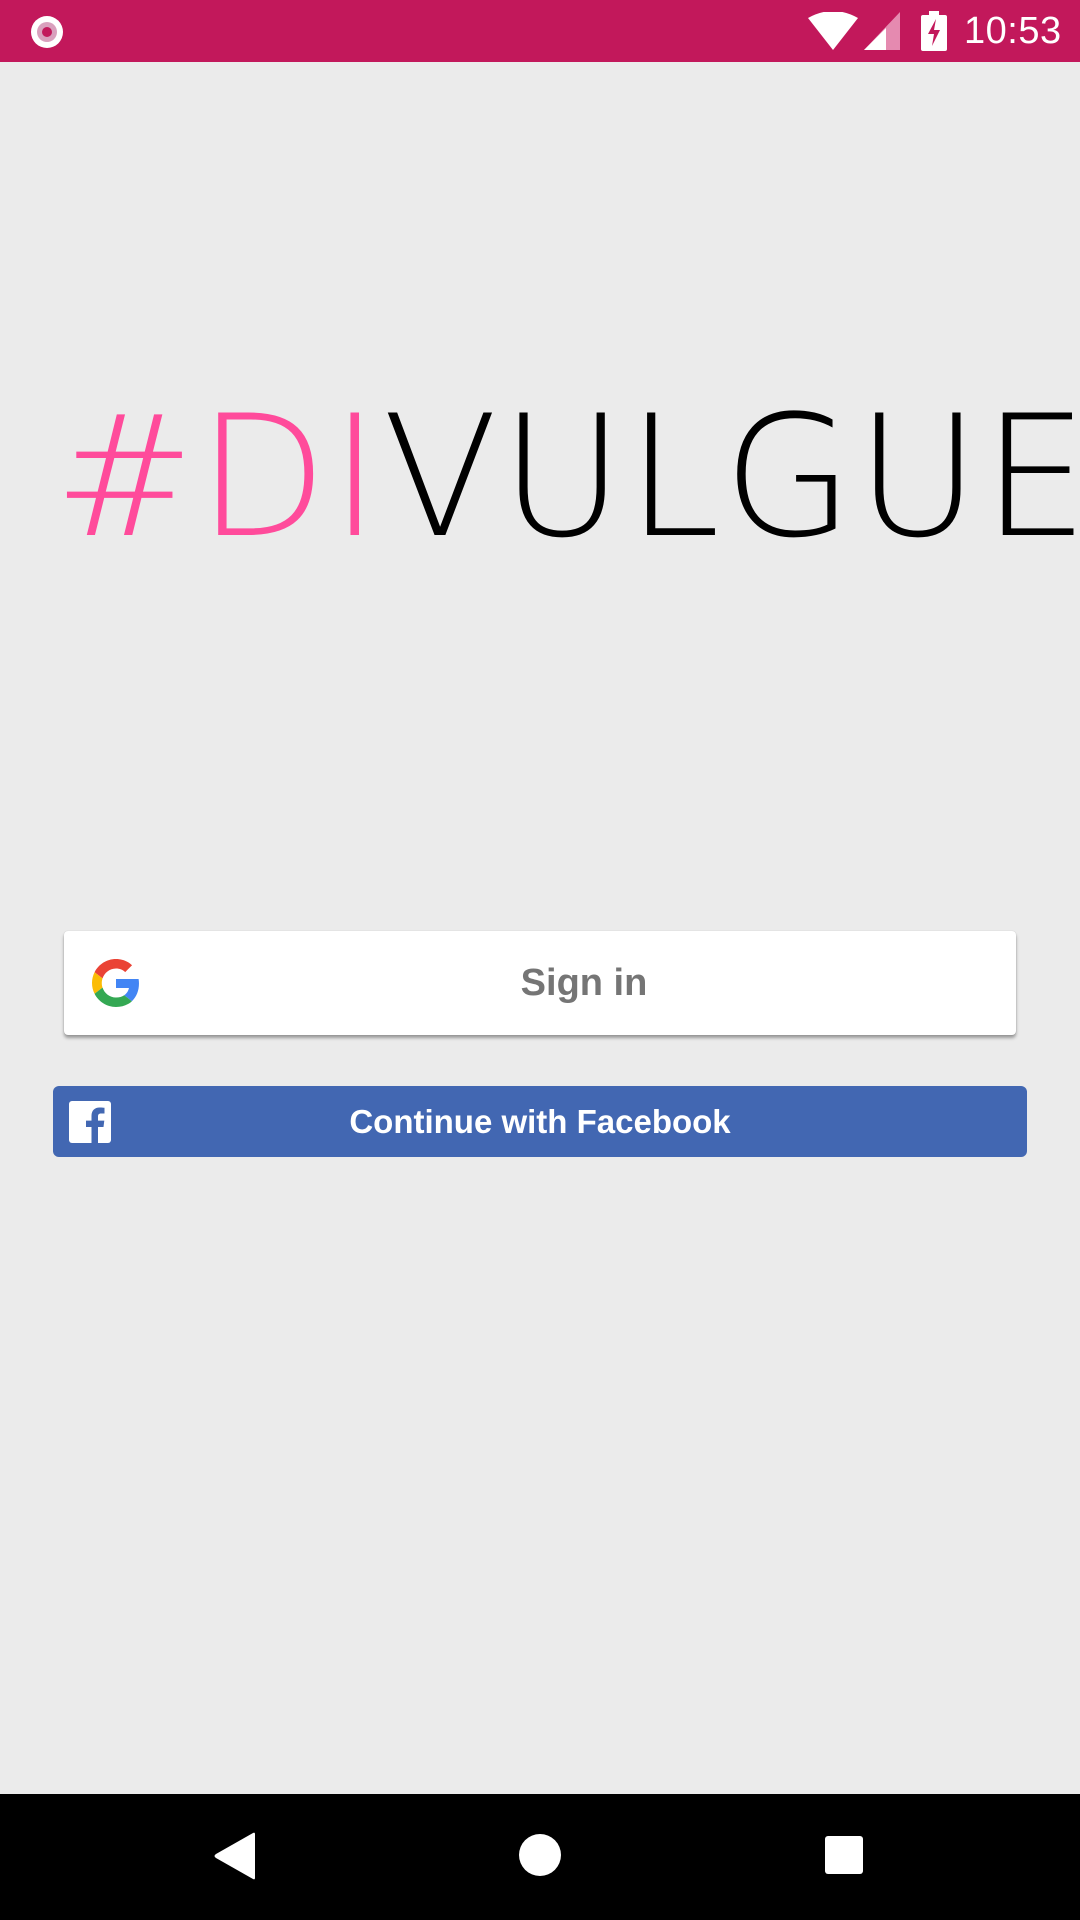 Image resolution: width=1080 pixels, height=1920 pixels. What do you see at coordinates (235, 1856) in the screenshot?
I see `back-icon` at bounding box center [235, 1856].